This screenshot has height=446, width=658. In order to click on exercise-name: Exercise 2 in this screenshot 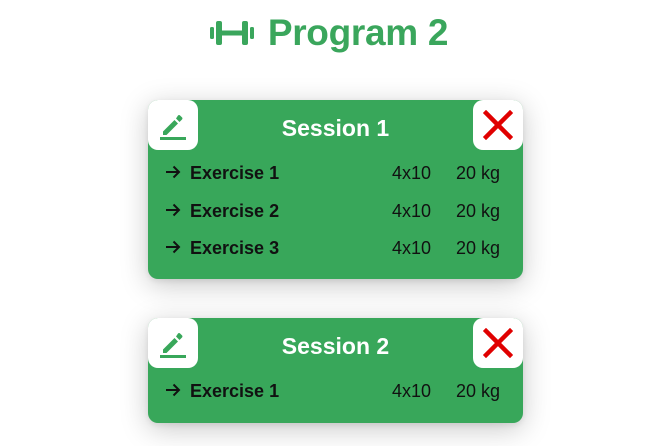, I will do `click(235, 210)`.